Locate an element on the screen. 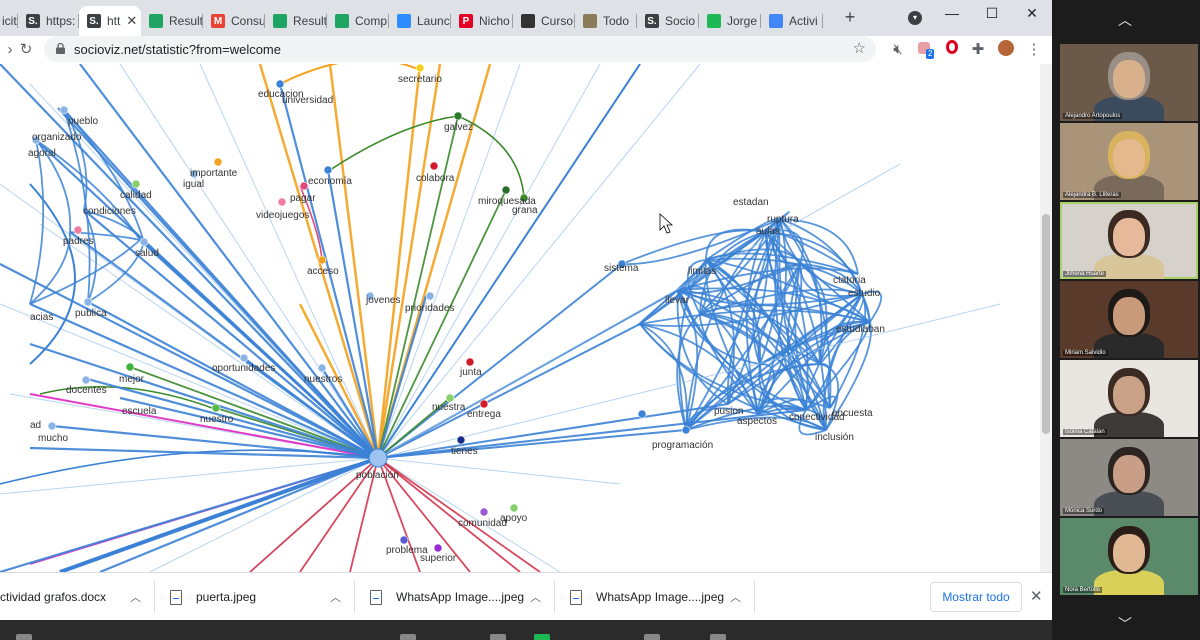 This screenshot has width=1200, height=640. graph-node-label: pueblo is located at coordinates (83, 121).